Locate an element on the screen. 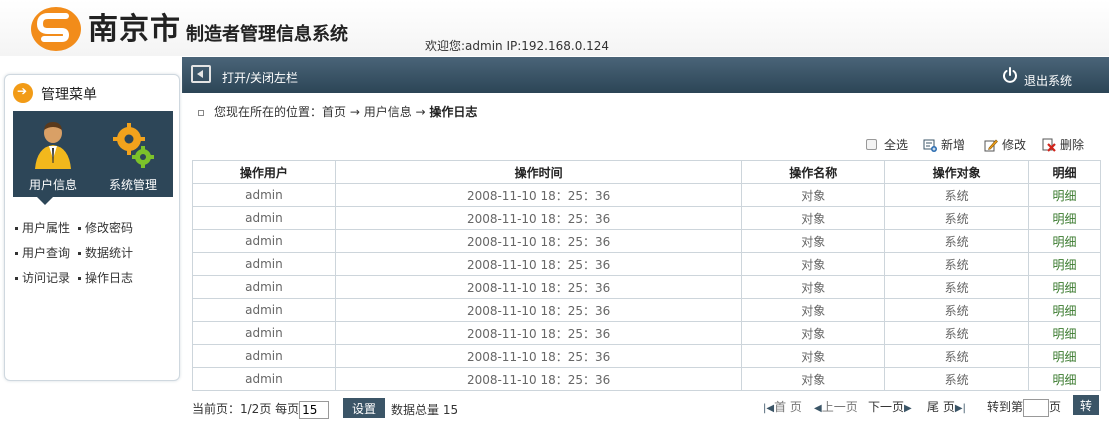 This screenshot has height=427, width=1109. column-header-action: 操作名称 is located at coordinates (813, 172).